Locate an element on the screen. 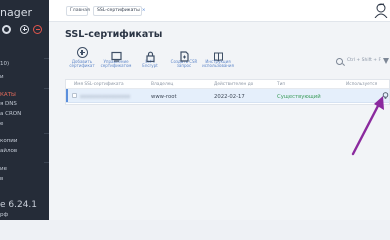 The width and height of the screenshot is (390, 240). usage-instruction-button: Инструкция использования is located at coordinates (218, 60).